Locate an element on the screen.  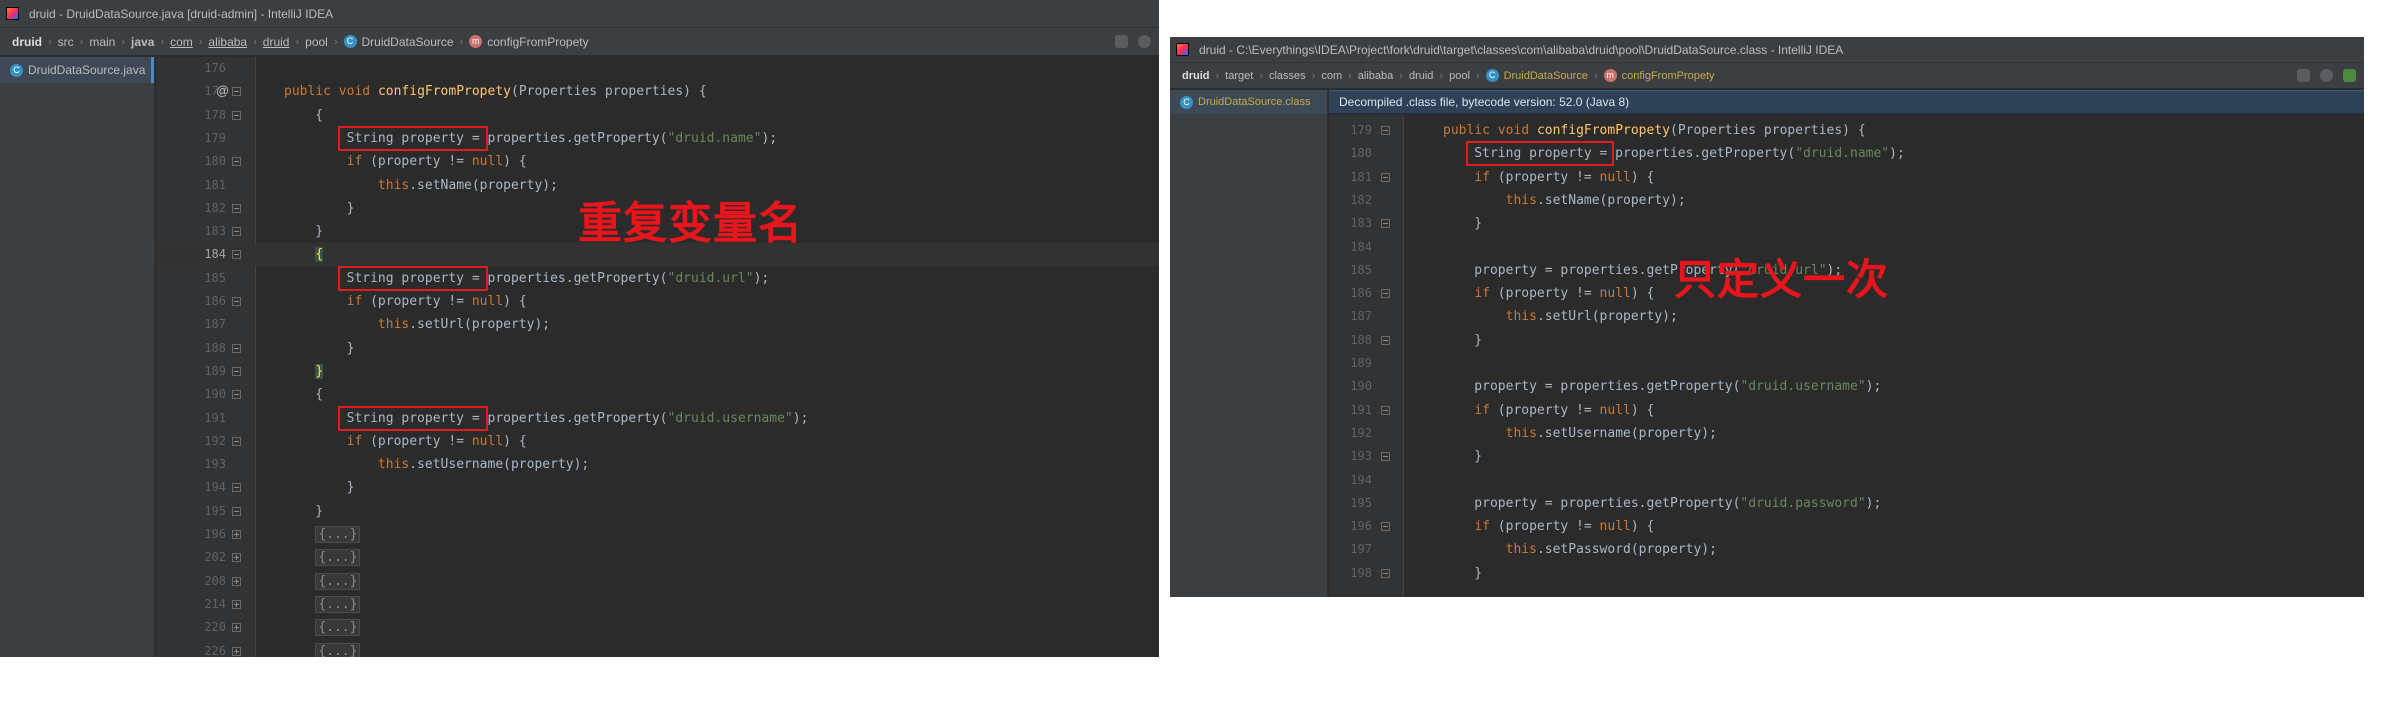
code-line: 180 if (property != null) { is located at coordinates (657, 161).